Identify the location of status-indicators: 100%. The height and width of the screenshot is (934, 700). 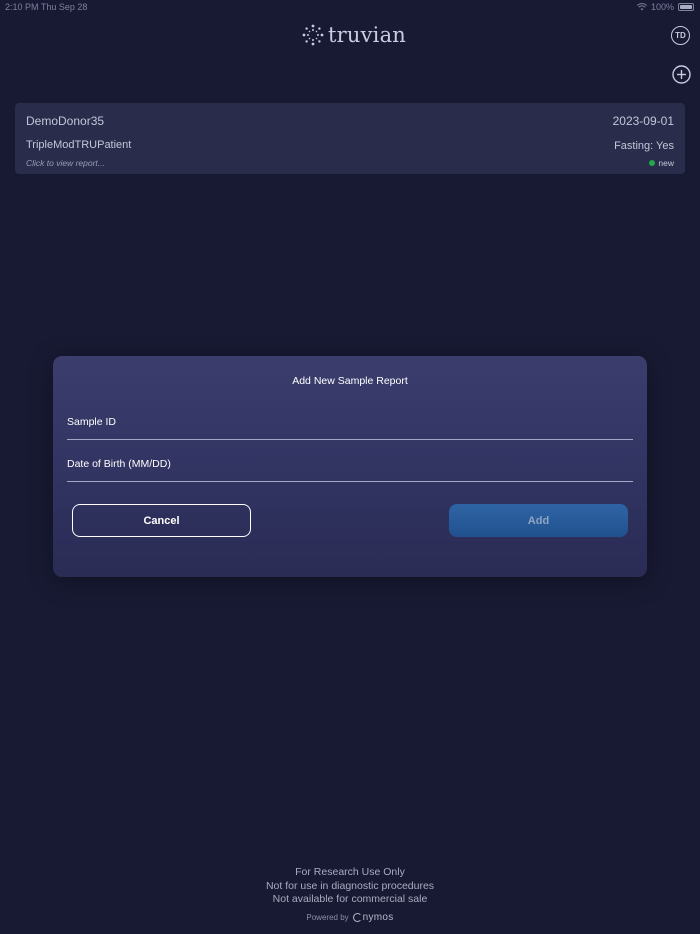
(665, 7).